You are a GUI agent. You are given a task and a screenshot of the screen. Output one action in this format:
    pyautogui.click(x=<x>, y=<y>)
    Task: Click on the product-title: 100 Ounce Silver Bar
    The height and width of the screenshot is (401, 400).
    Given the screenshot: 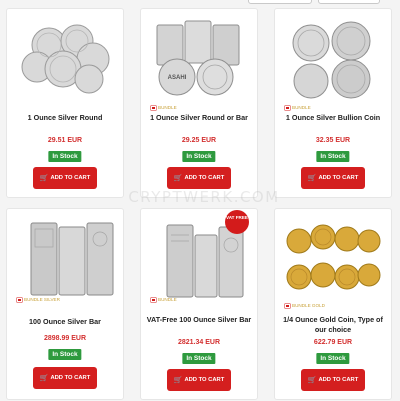 What is the action you would take?
    pyautogui.click(x=65, y=322)
    